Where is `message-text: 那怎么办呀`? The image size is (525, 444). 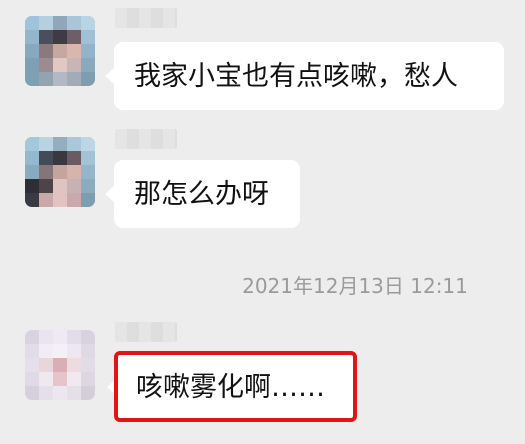
message-text: 那怎么办呀 is located at coordinates (201, 194).